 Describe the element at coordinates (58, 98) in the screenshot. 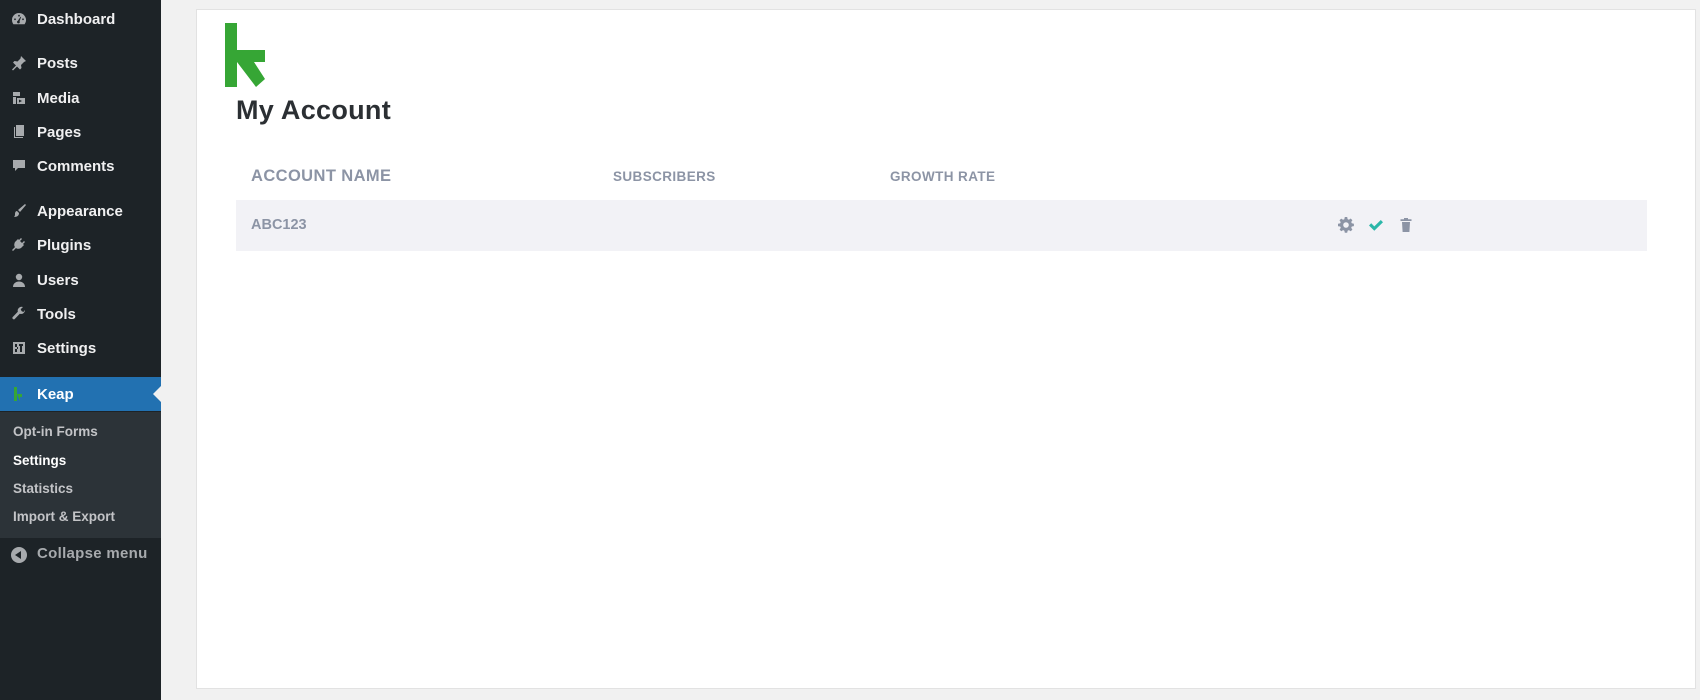

I see `sidebar-item-label: Media` at that location.